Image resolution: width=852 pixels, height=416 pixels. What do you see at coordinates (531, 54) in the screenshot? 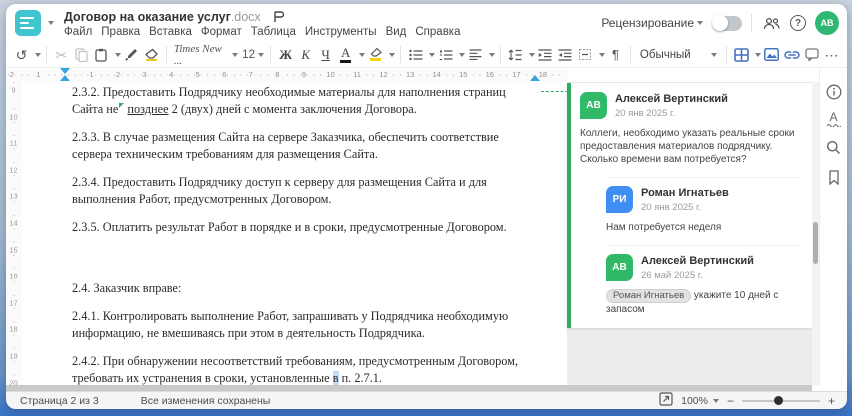
I see `line-spacing-dropdown-caret-icon` at bounding box center [531, 54].